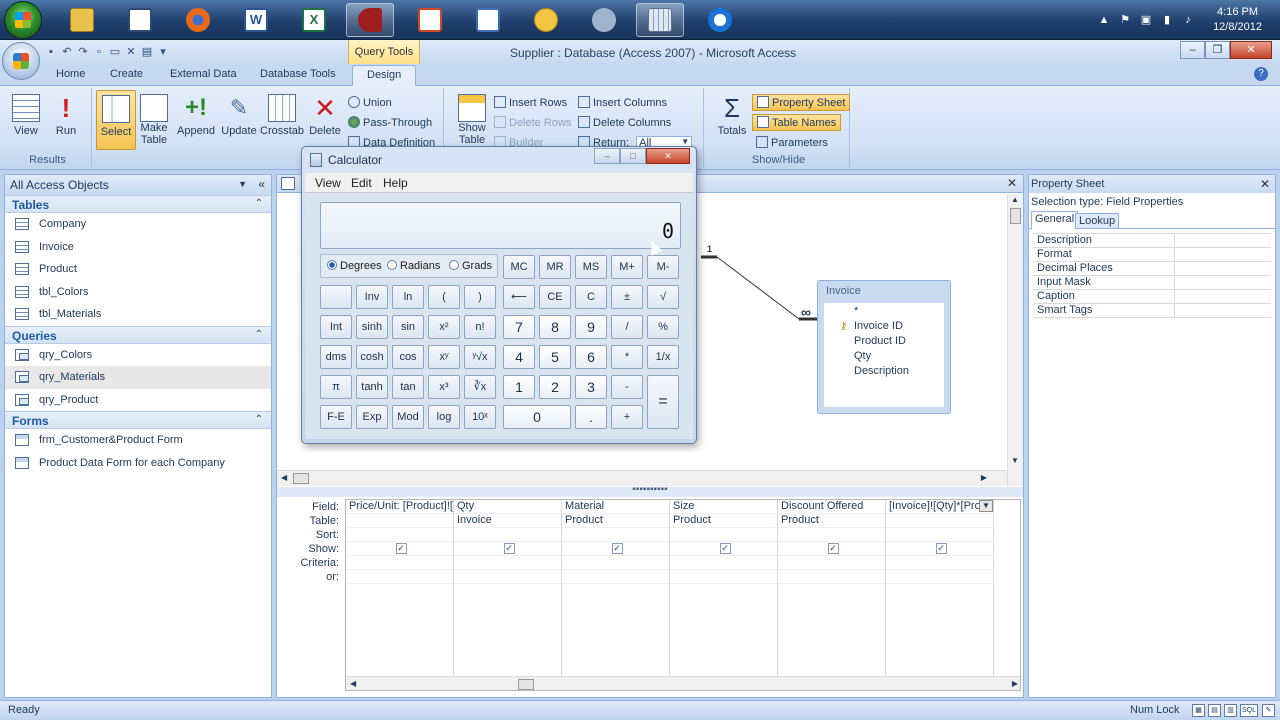 This screenshot has height=720, width=1280. What do you see at coordinates (328, 183) in the screenshot?
I see `menu-view: View` at bounding box center [328, 183].